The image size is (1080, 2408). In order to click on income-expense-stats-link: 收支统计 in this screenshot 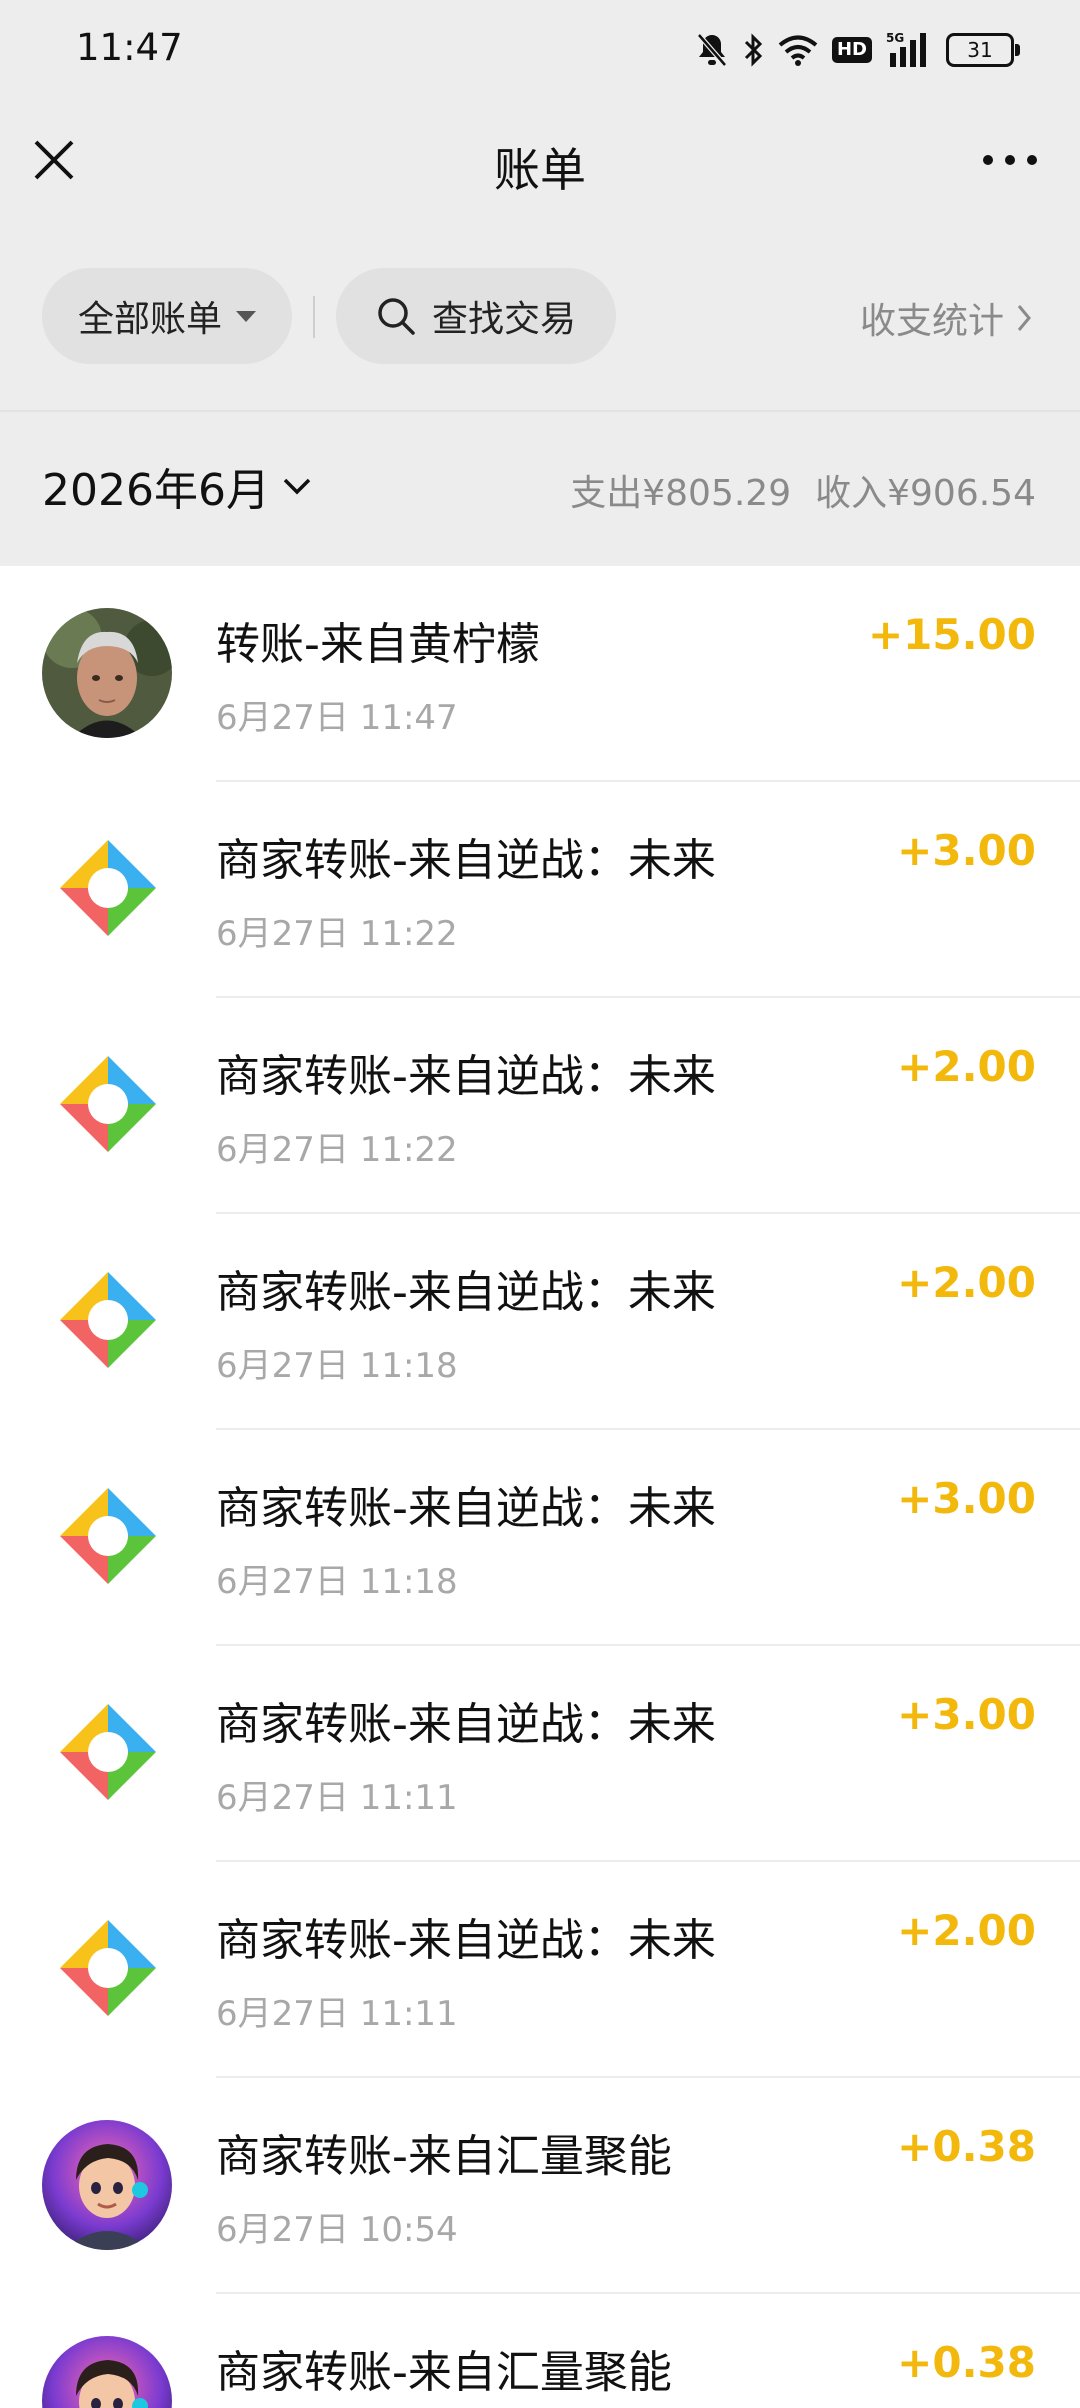, I will do `click(946, 318)`.